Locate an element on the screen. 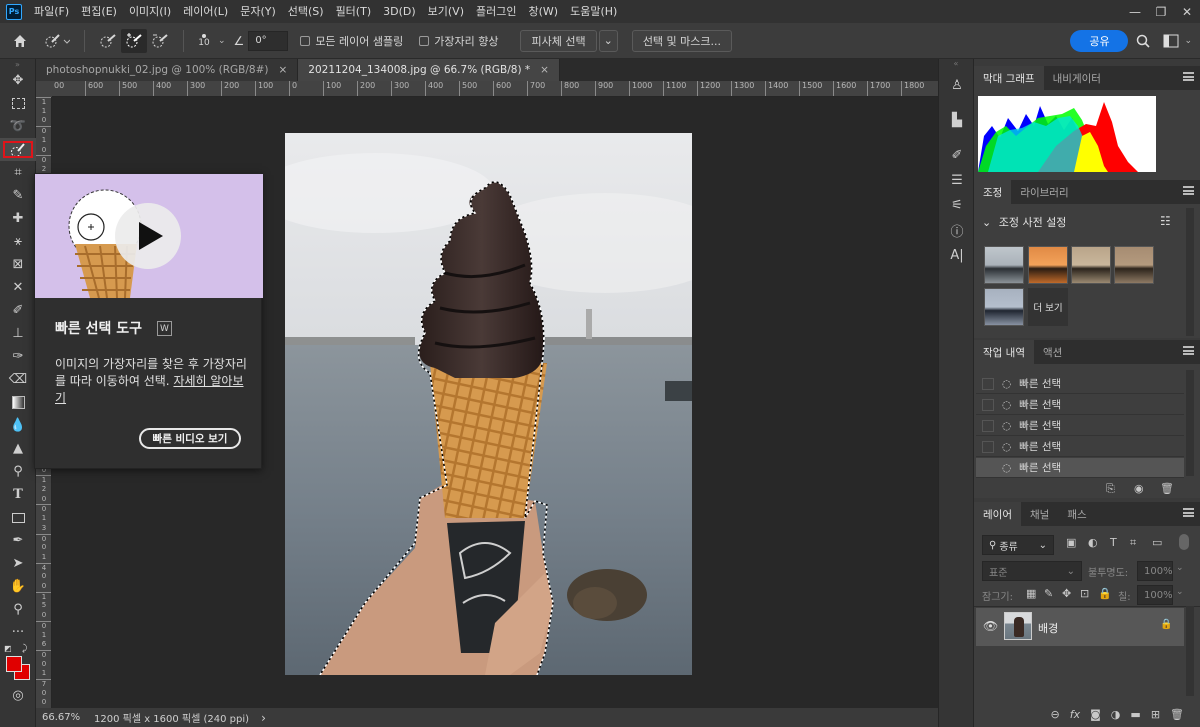 Image resolution: width=1200 pixels, height=727 pixels. history-brush-tool-icon: ✑ is located at coordinates (18, 356).